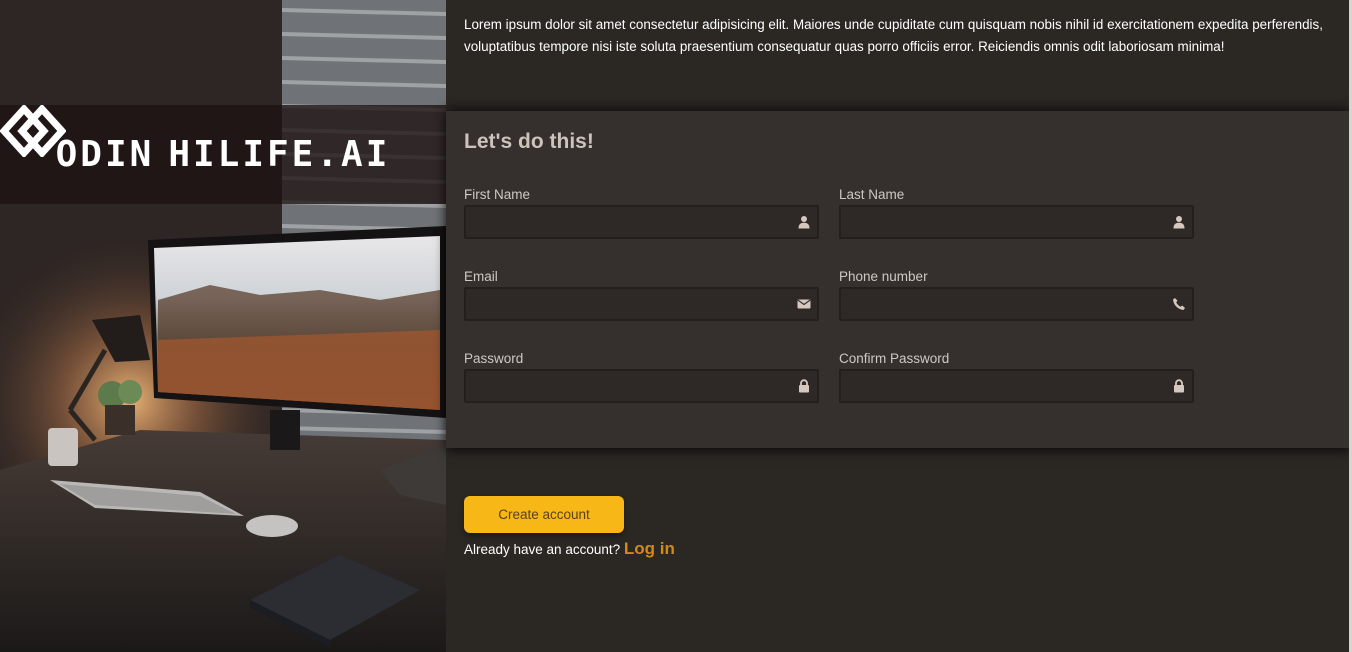  Describe the element at coordinates (1179, 304) in the screenshot. I see `phone-icon` at that location.